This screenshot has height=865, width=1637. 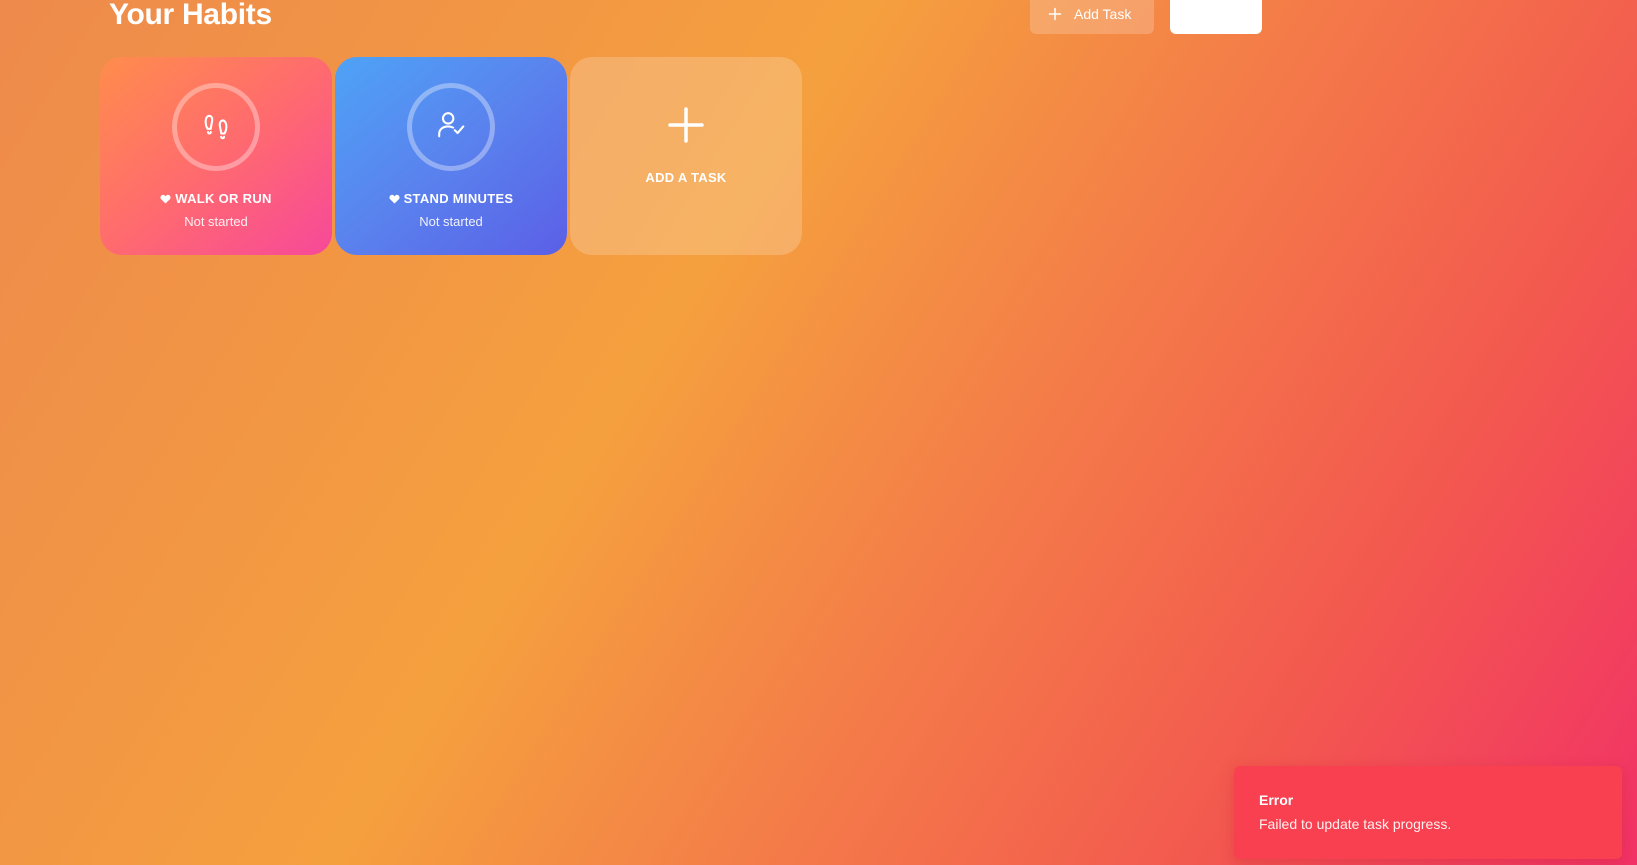 What do you see at coordinates (1355, 824) in the screenshot?
I see `toast-message: Failed to update task progress.` at bounding box center [1355, 824].